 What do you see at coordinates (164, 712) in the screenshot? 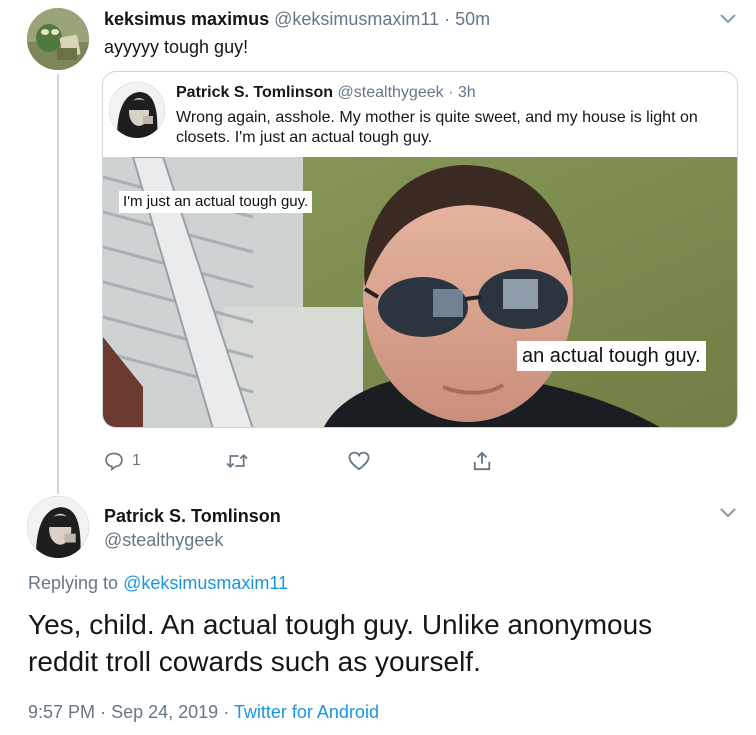
I see `tweet-date: Sep 24, 2019` at bounding box center [164, 712].